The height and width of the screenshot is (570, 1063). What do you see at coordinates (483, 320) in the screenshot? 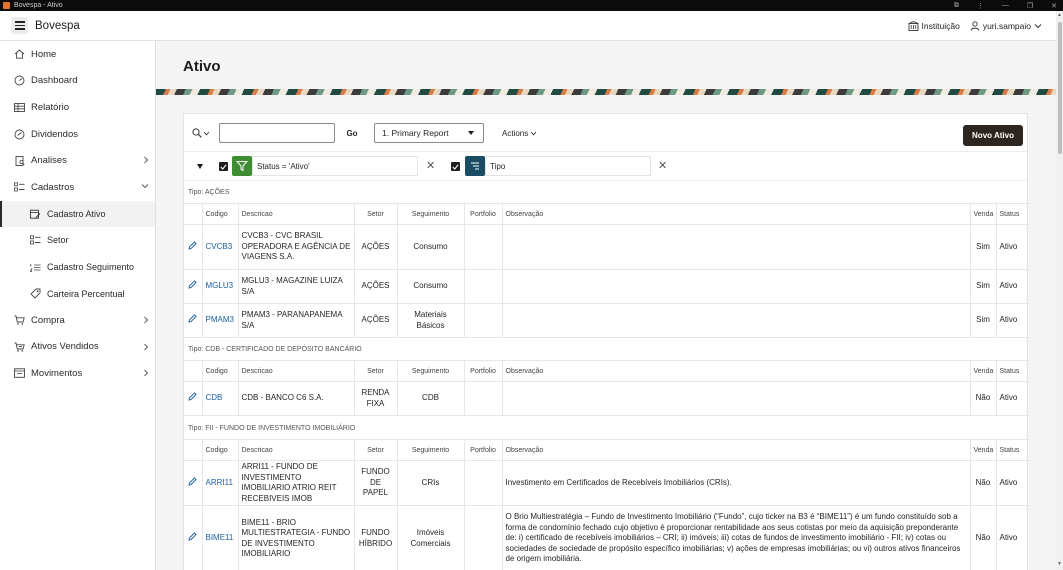
I see `asset-portfolio` at bounding box center [483, 320].